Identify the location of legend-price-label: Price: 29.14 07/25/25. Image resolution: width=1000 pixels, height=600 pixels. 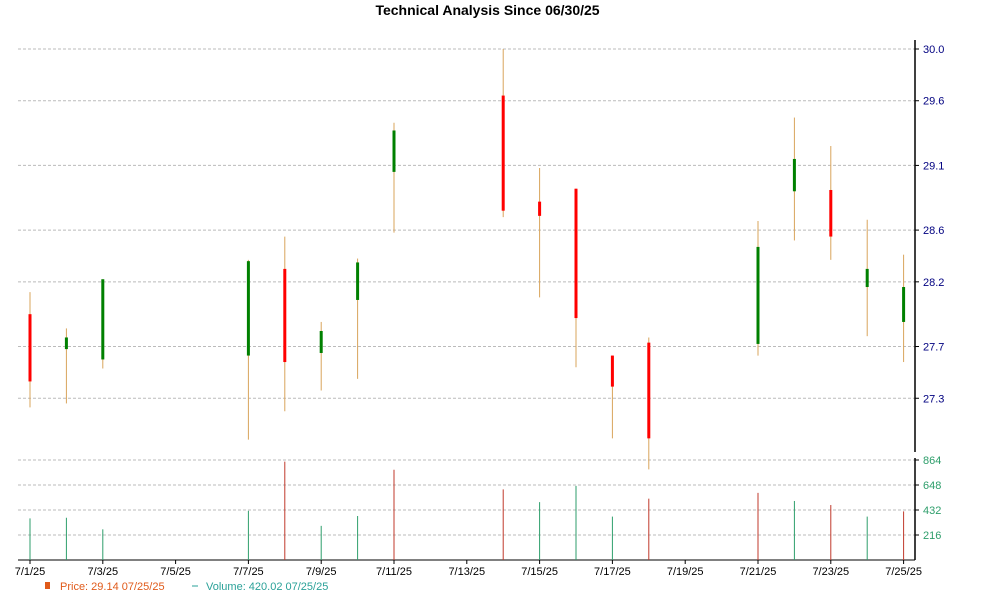
(112, 587).